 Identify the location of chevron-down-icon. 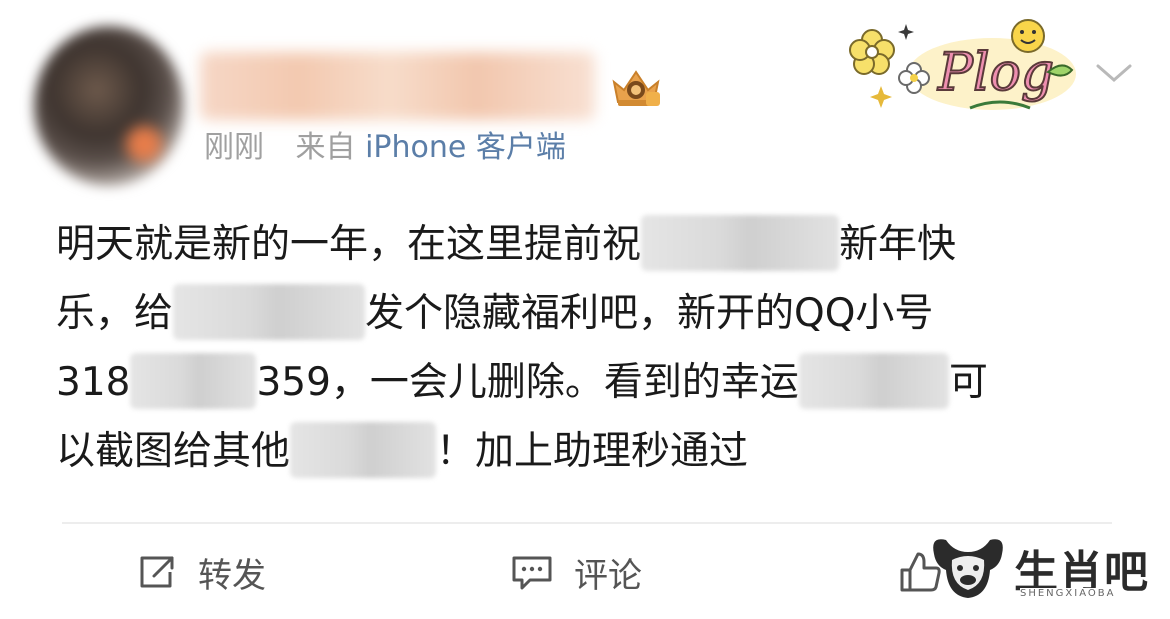
(1114, 73).